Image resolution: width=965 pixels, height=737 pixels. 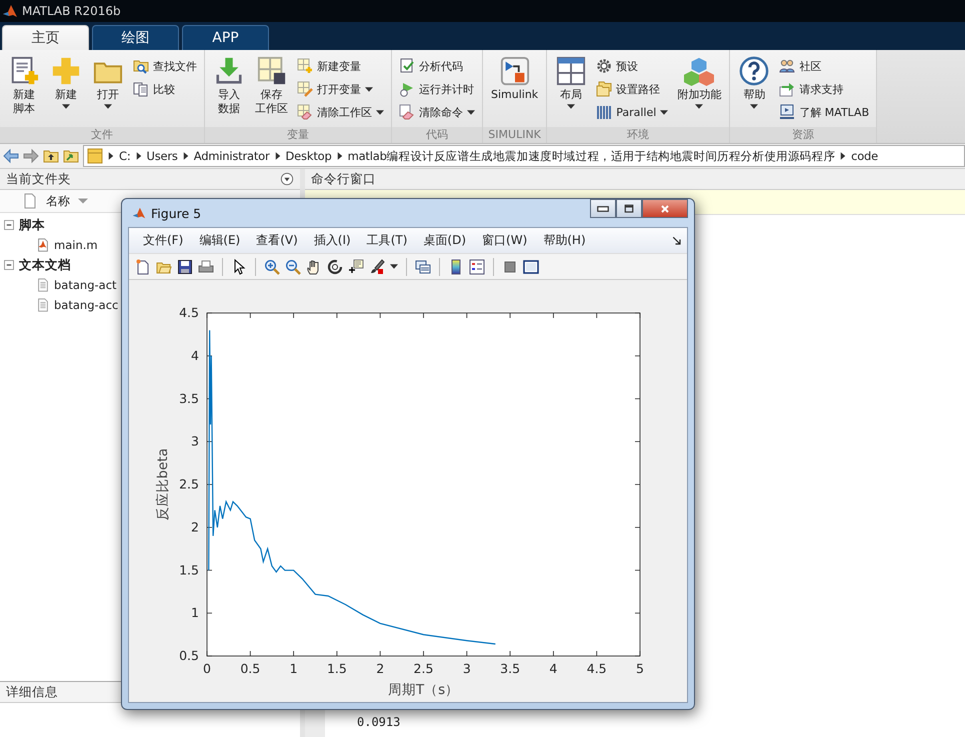 What do you see at coordinates (787, 89) in the screenshot?
I see `arrow-envelope-icon` at bounding box center [787, 89].